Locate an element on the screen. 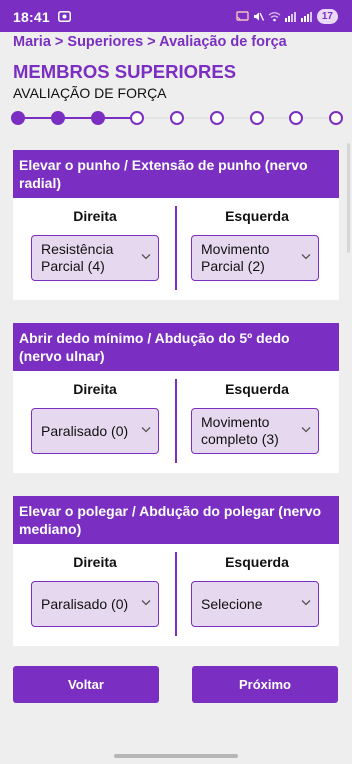  screen-record-icon is located at coordinates (64, 16).